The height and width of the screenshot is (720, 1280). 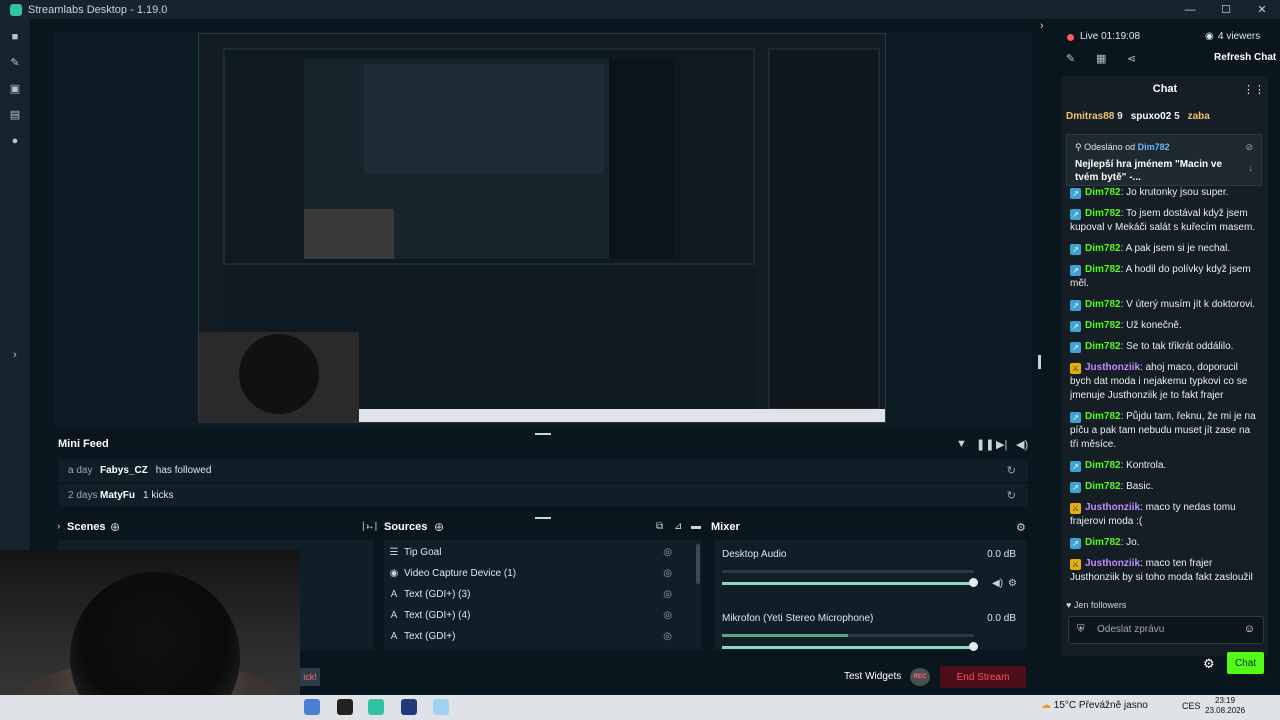 What do you see at coordinates (15, 89) in the screenshot?
I see `store-icon: ▣` at bounding box center [15, 89].